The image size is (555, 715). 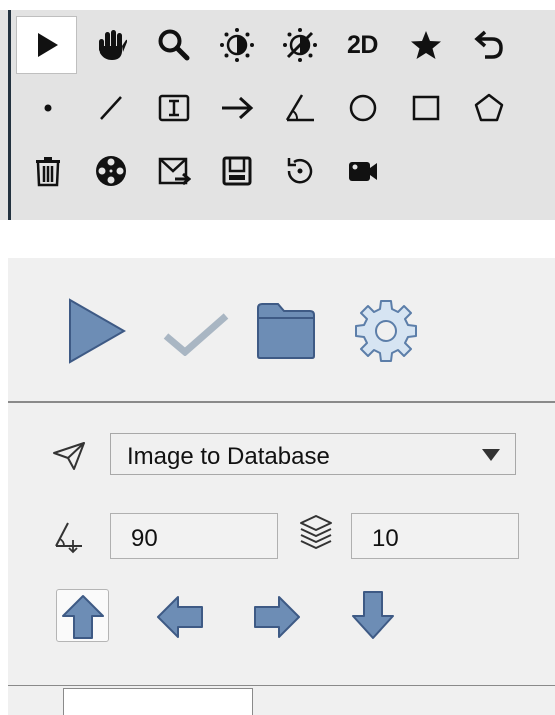 I want to click on angle-field: 90, so click(x=194, y=536).